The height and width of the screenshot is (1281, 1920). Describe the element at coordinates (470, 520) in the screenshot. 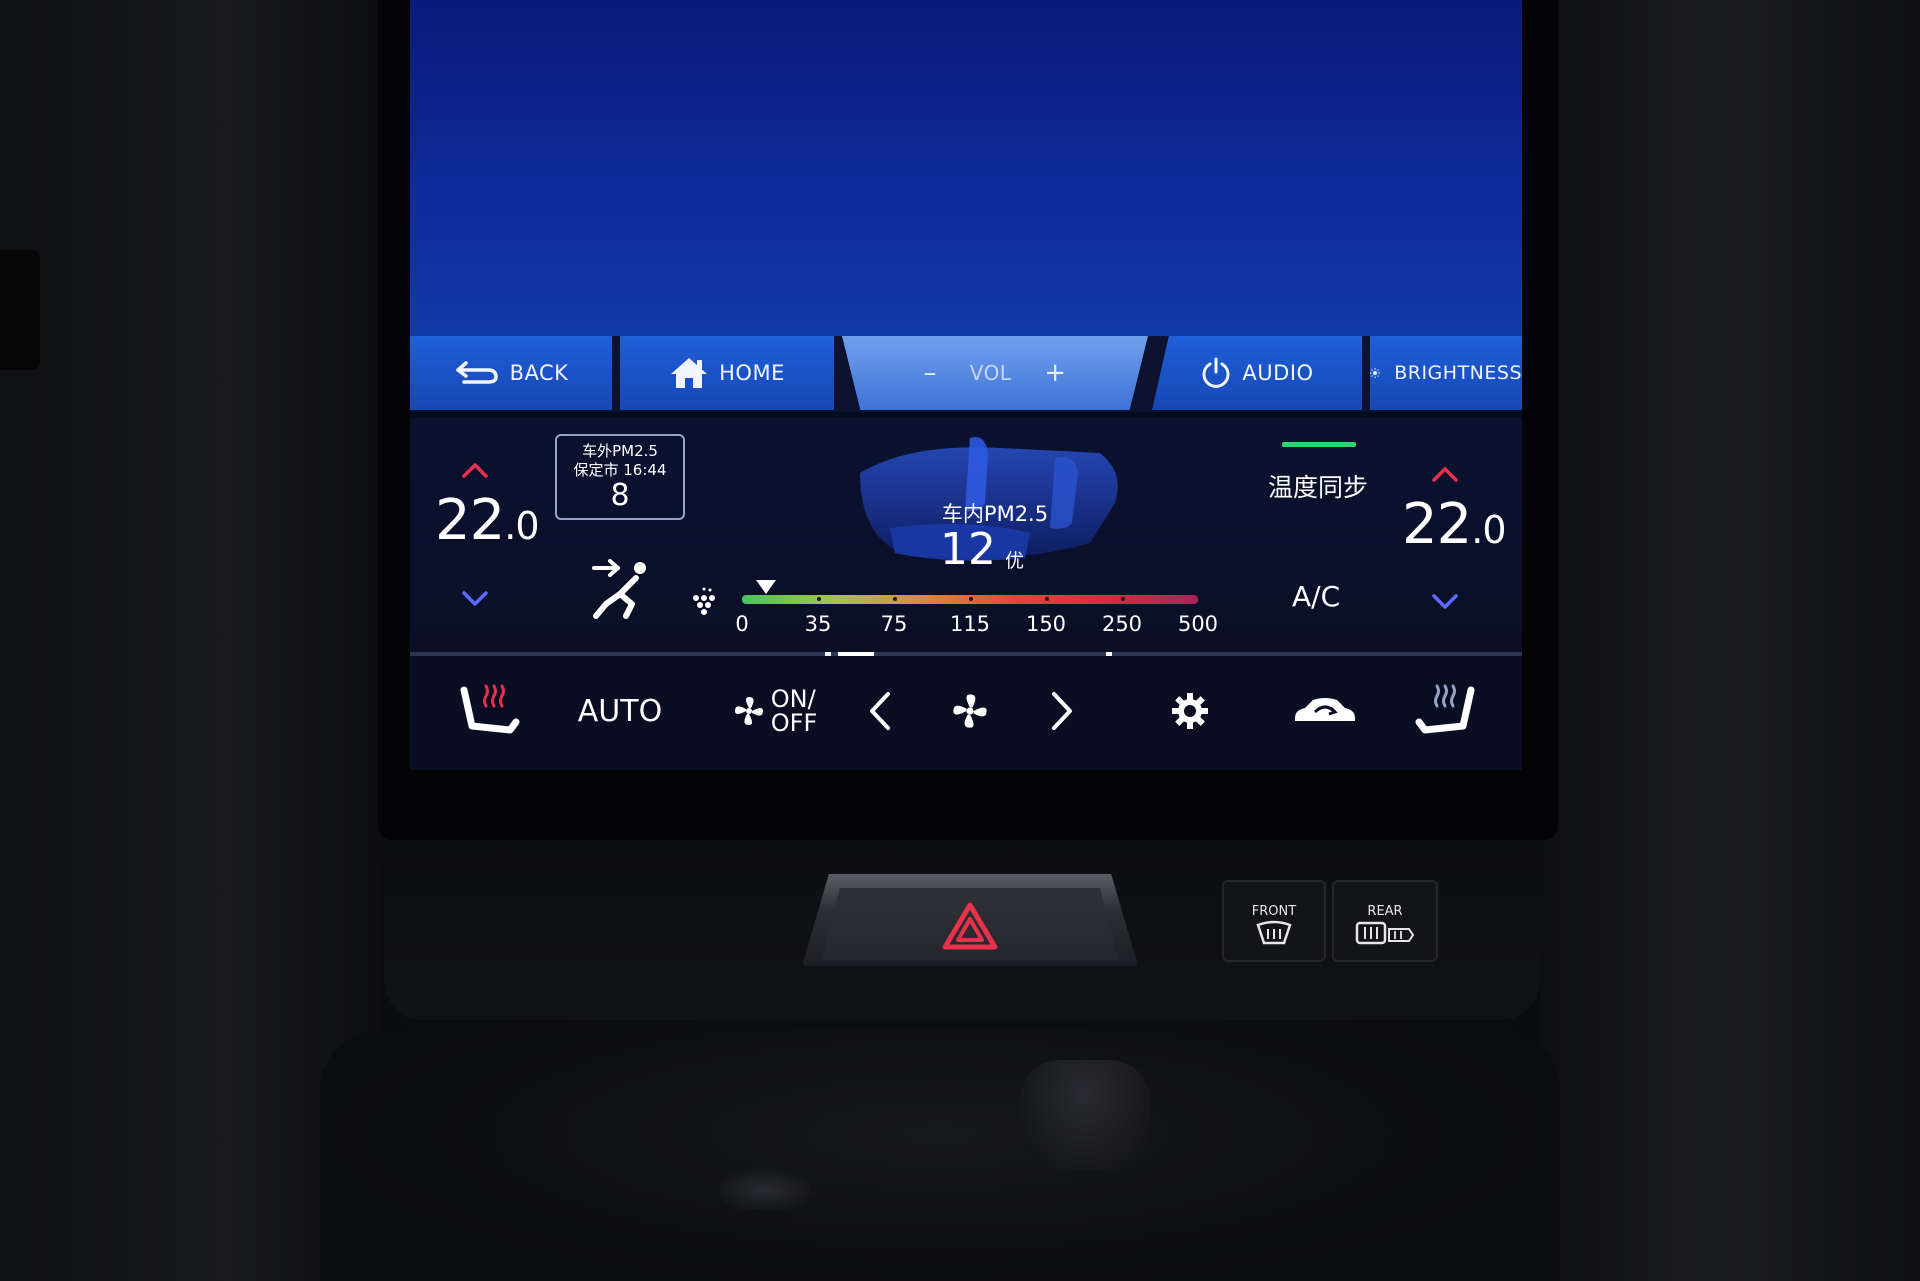

I see `left-temp-integer: 22` at that location.